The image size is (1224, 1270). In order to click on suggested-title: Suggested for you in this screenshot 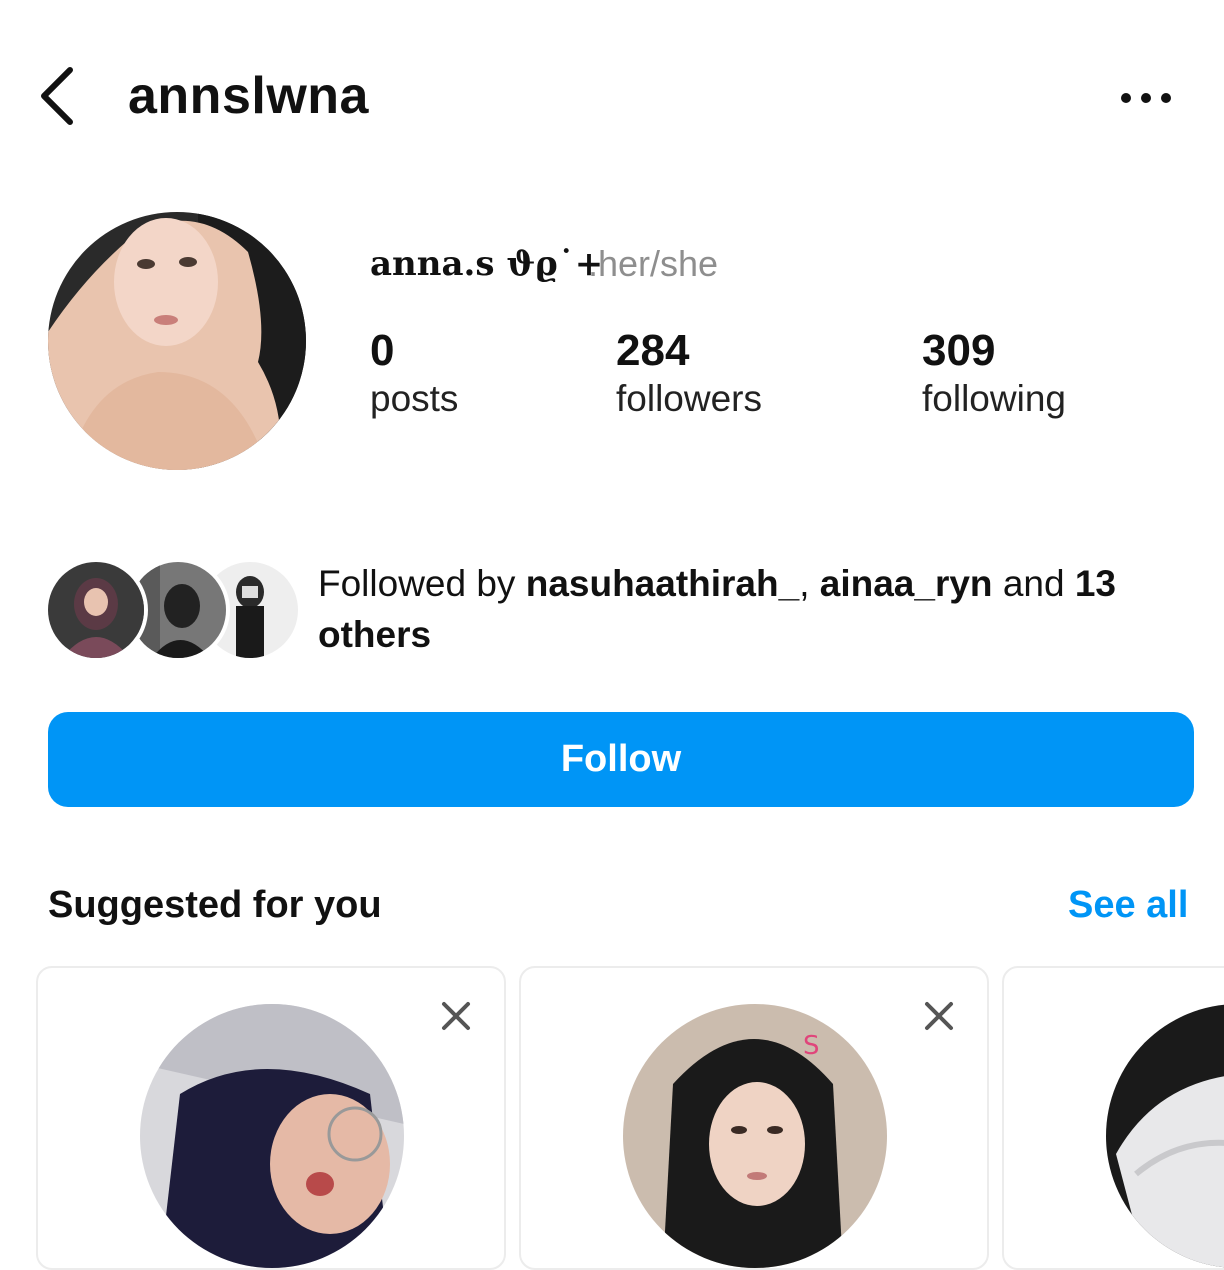, I will do `click(215, 905)`.